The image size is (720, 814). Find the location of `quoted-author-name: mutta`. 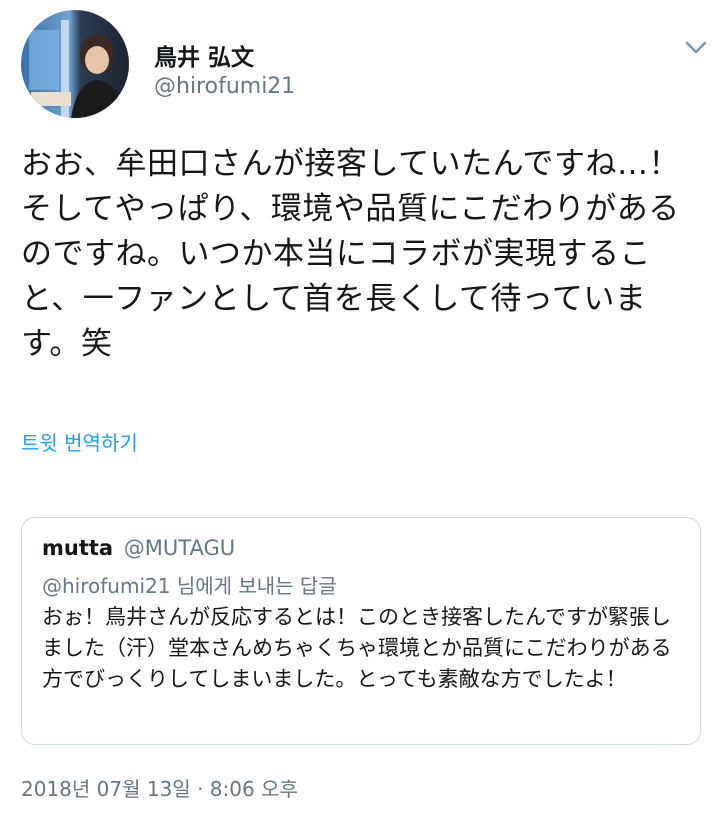

quoted-author-name: mutta is located at coordinates (78, 548).